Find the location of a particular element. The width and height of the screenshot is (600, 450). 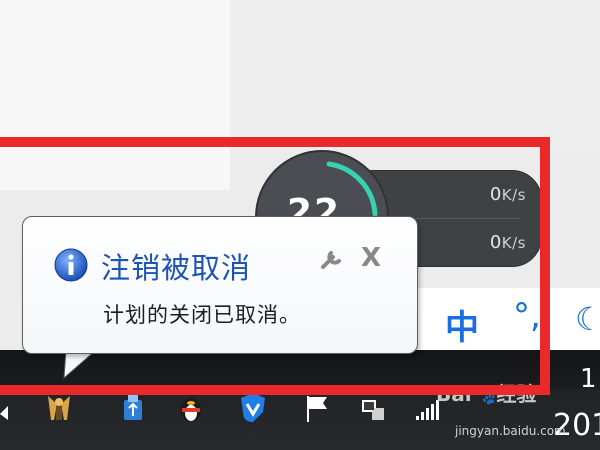

wrench-icon is located at coordinates (332, 260).